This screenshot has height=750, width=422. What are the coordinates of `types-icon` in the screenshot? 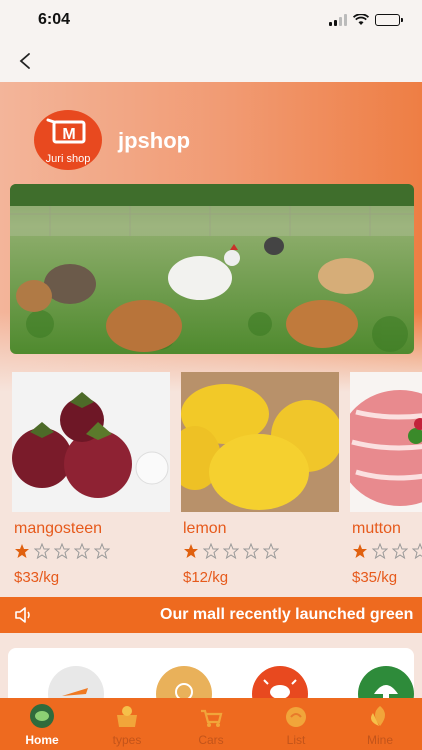 It's located at (127, 716).